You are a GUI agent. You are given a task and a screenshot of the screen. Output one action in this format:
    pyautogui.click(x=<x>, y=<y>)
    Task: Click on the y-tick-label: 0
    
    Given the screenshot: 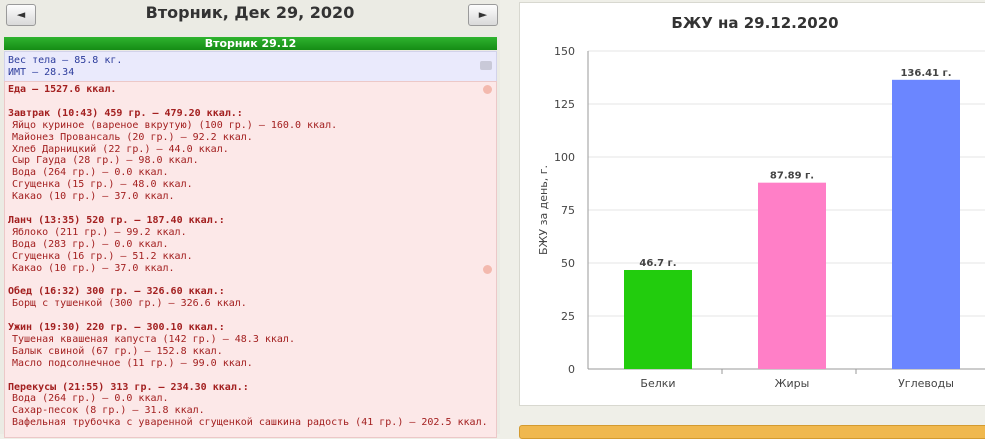 What is the action you would take?
    pyautogui.click(x=571, y=369)
    